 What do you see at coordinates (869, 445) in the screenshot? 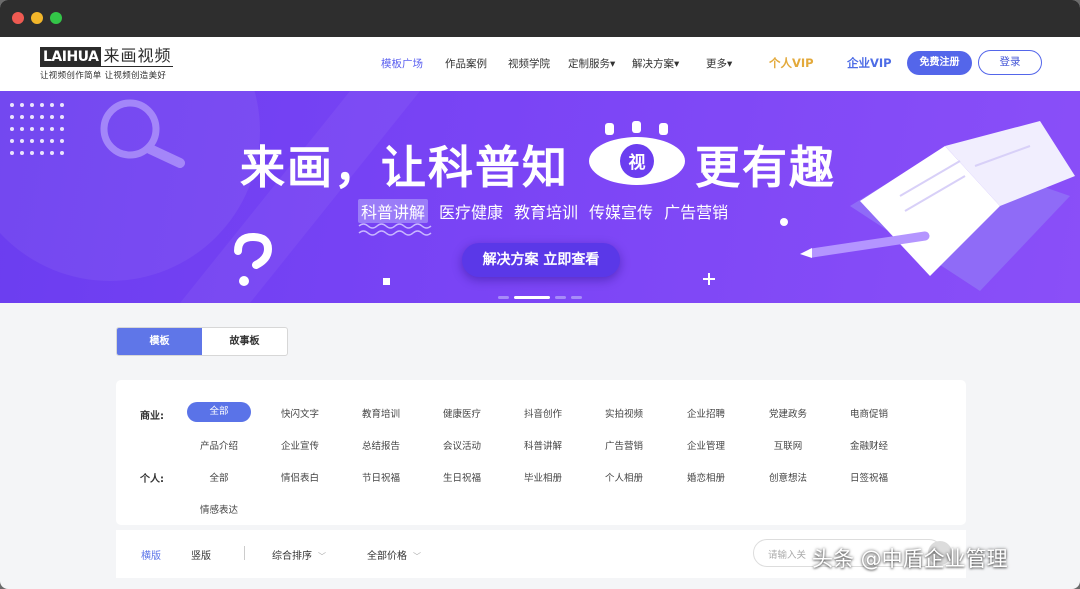
I see `filter-item: 金融财经` at bounding box center [869, 445].